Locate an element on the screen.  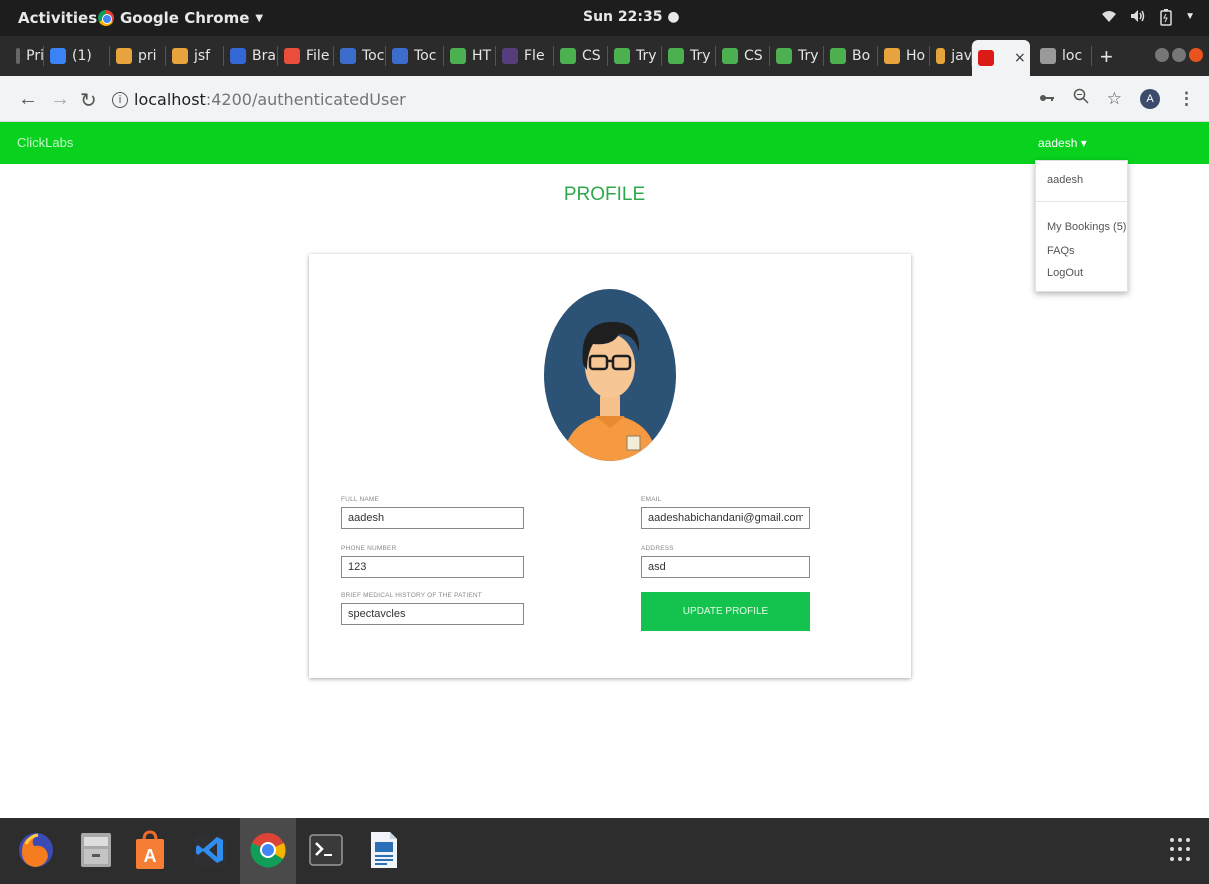
new-tab-button: + is located at coordinates (1106, 57).